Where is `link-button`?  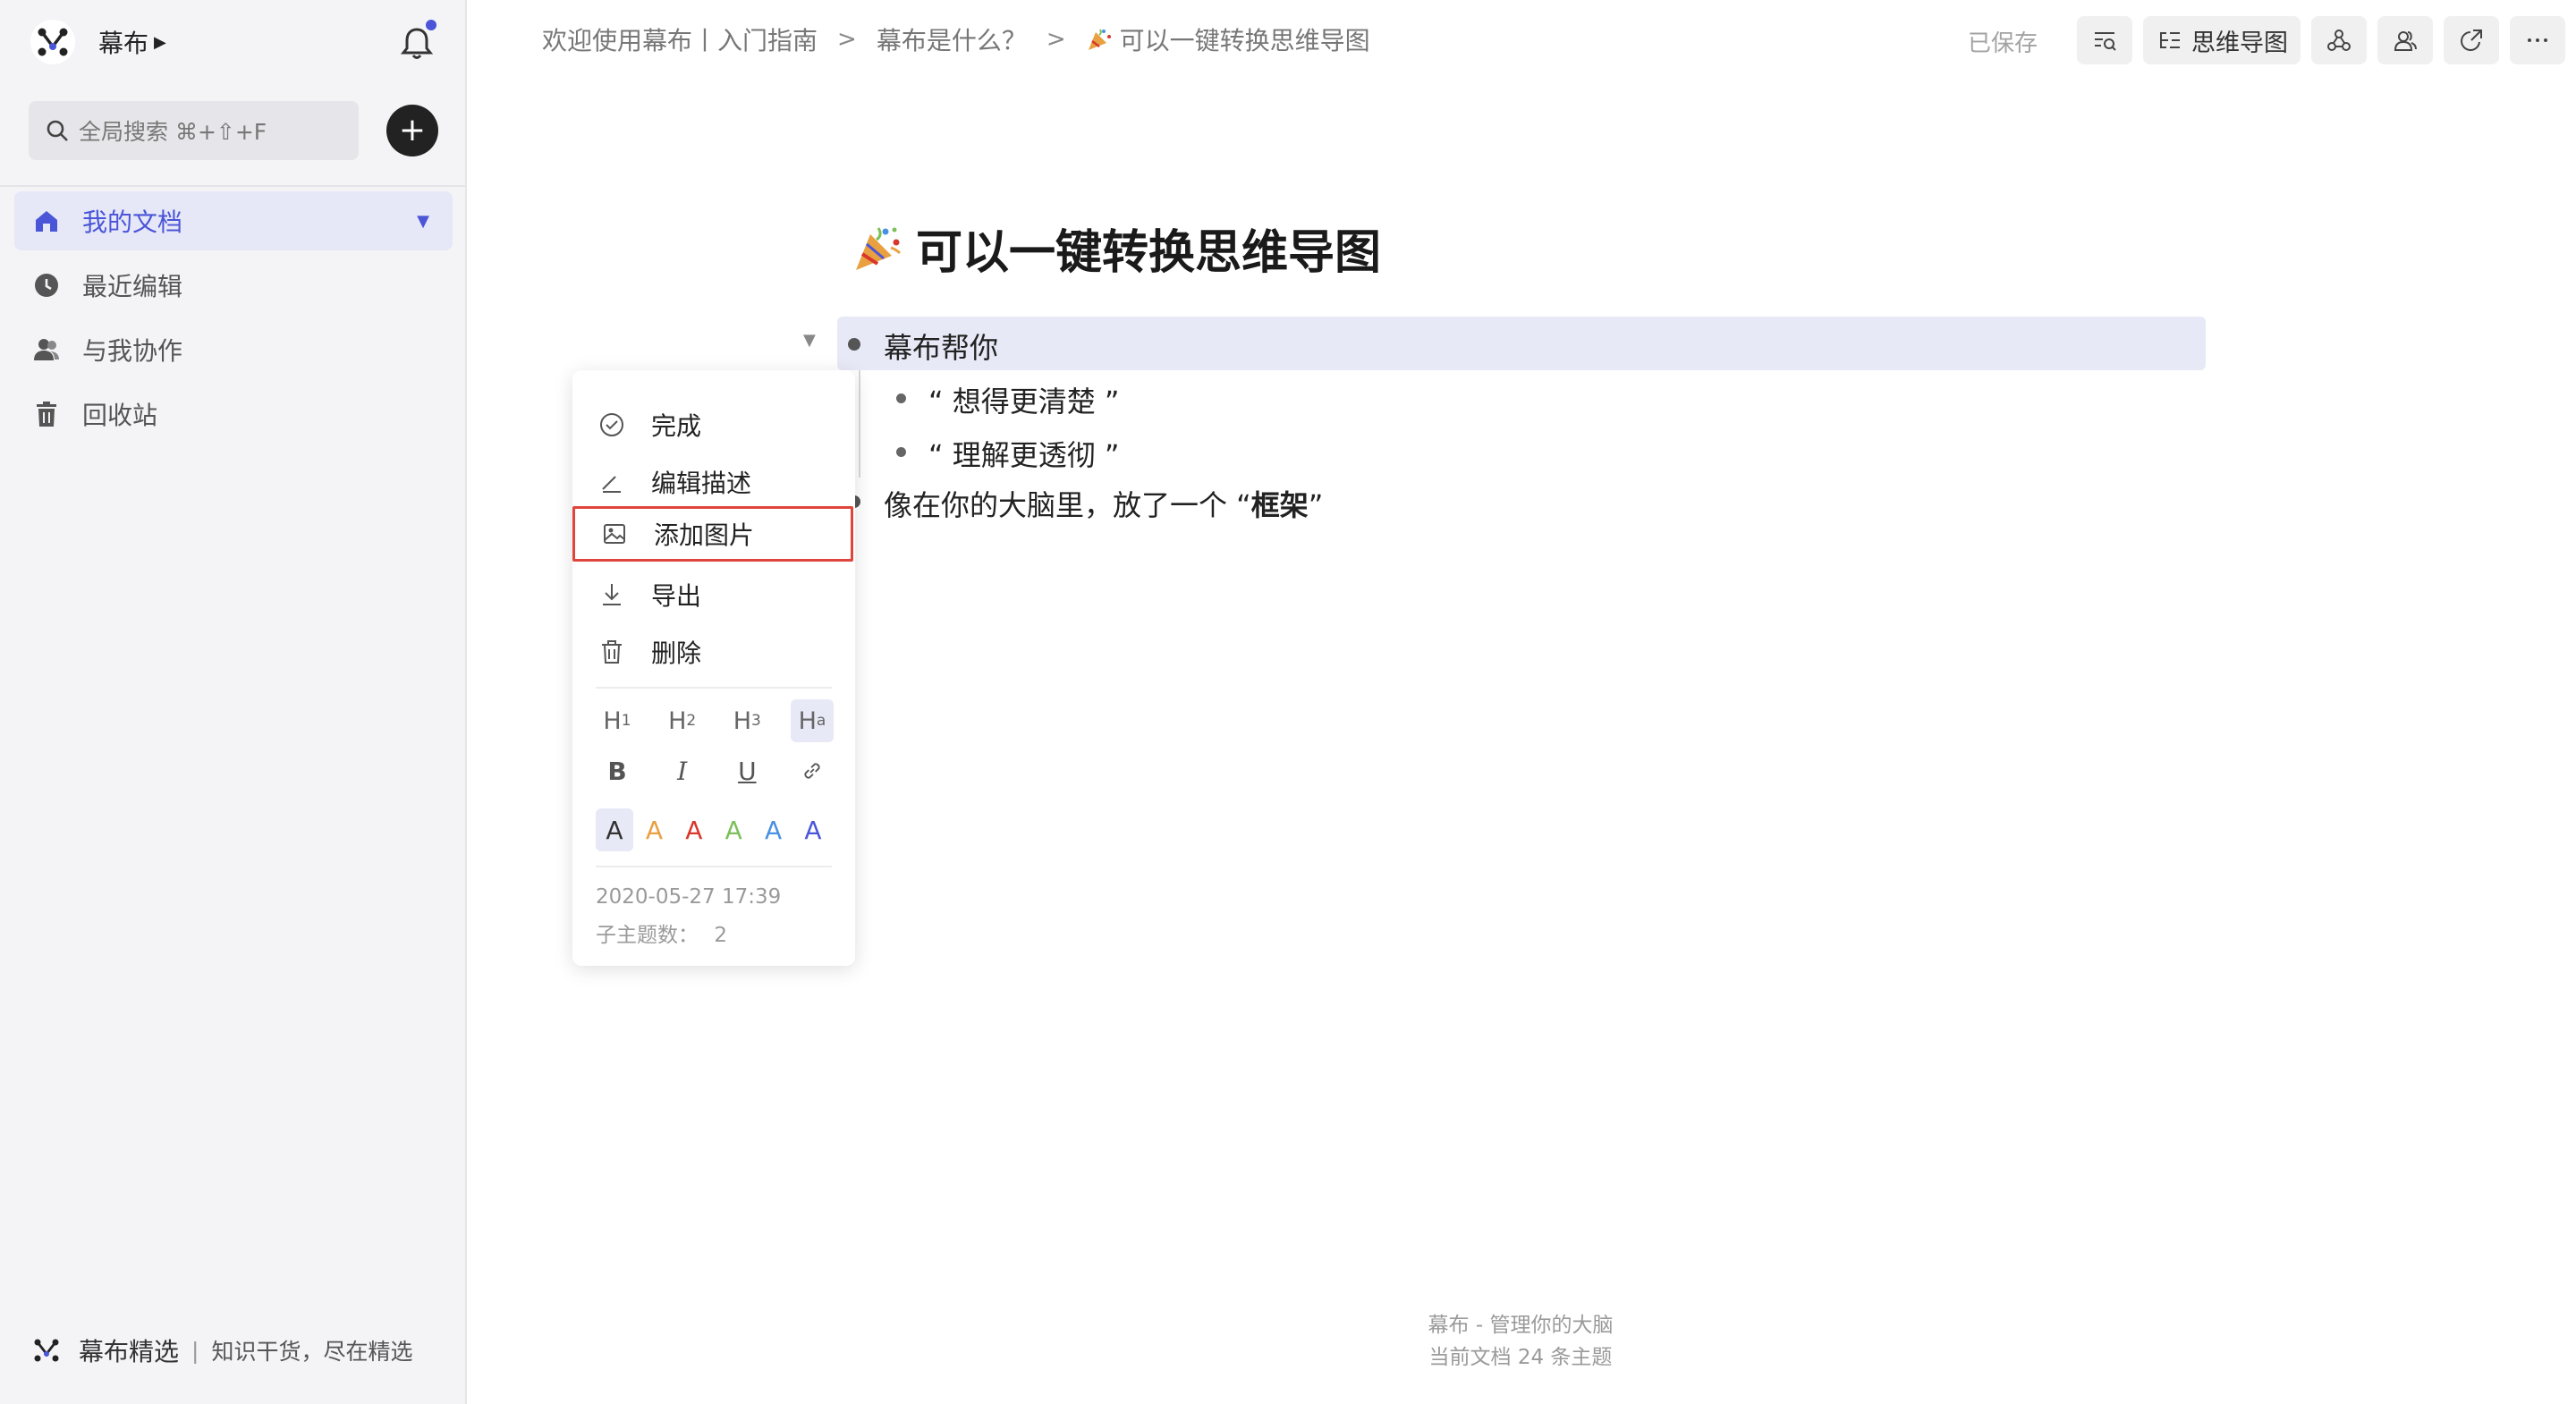
link-button is located at coordinates (812, 770).